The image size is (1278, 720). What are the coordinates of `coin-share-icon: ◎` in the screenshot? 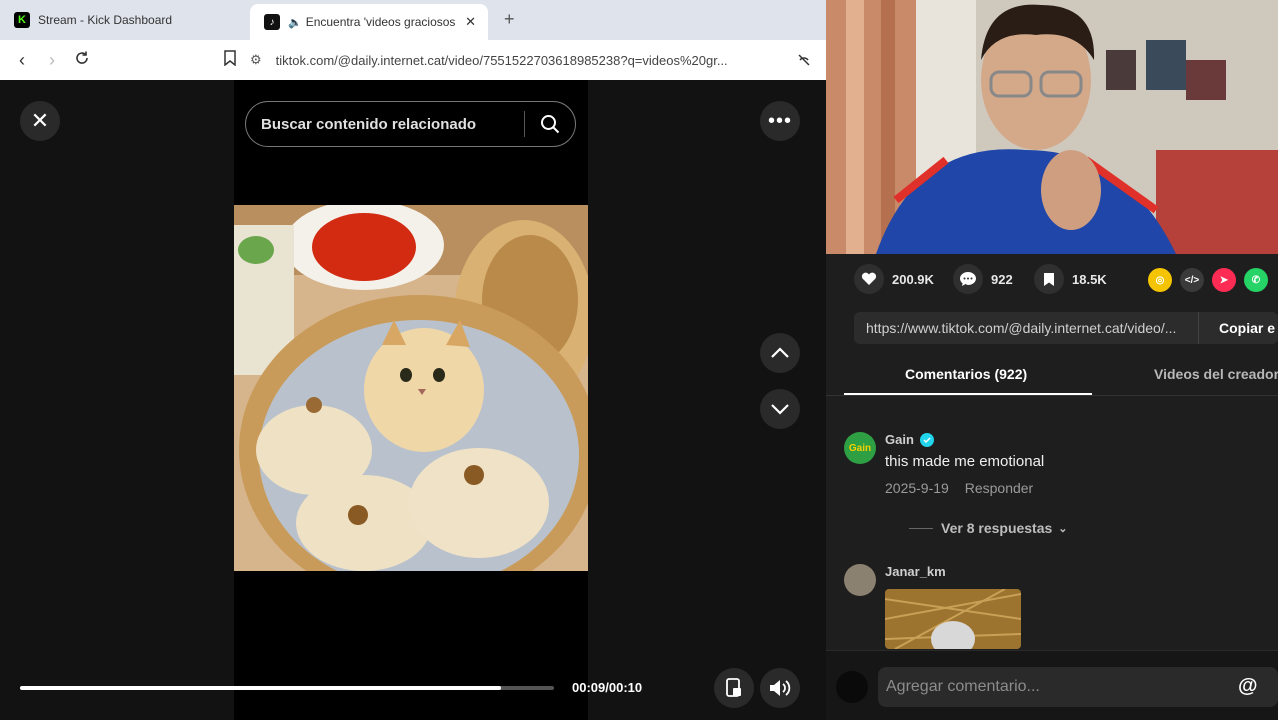 It's located at (1160, 280).